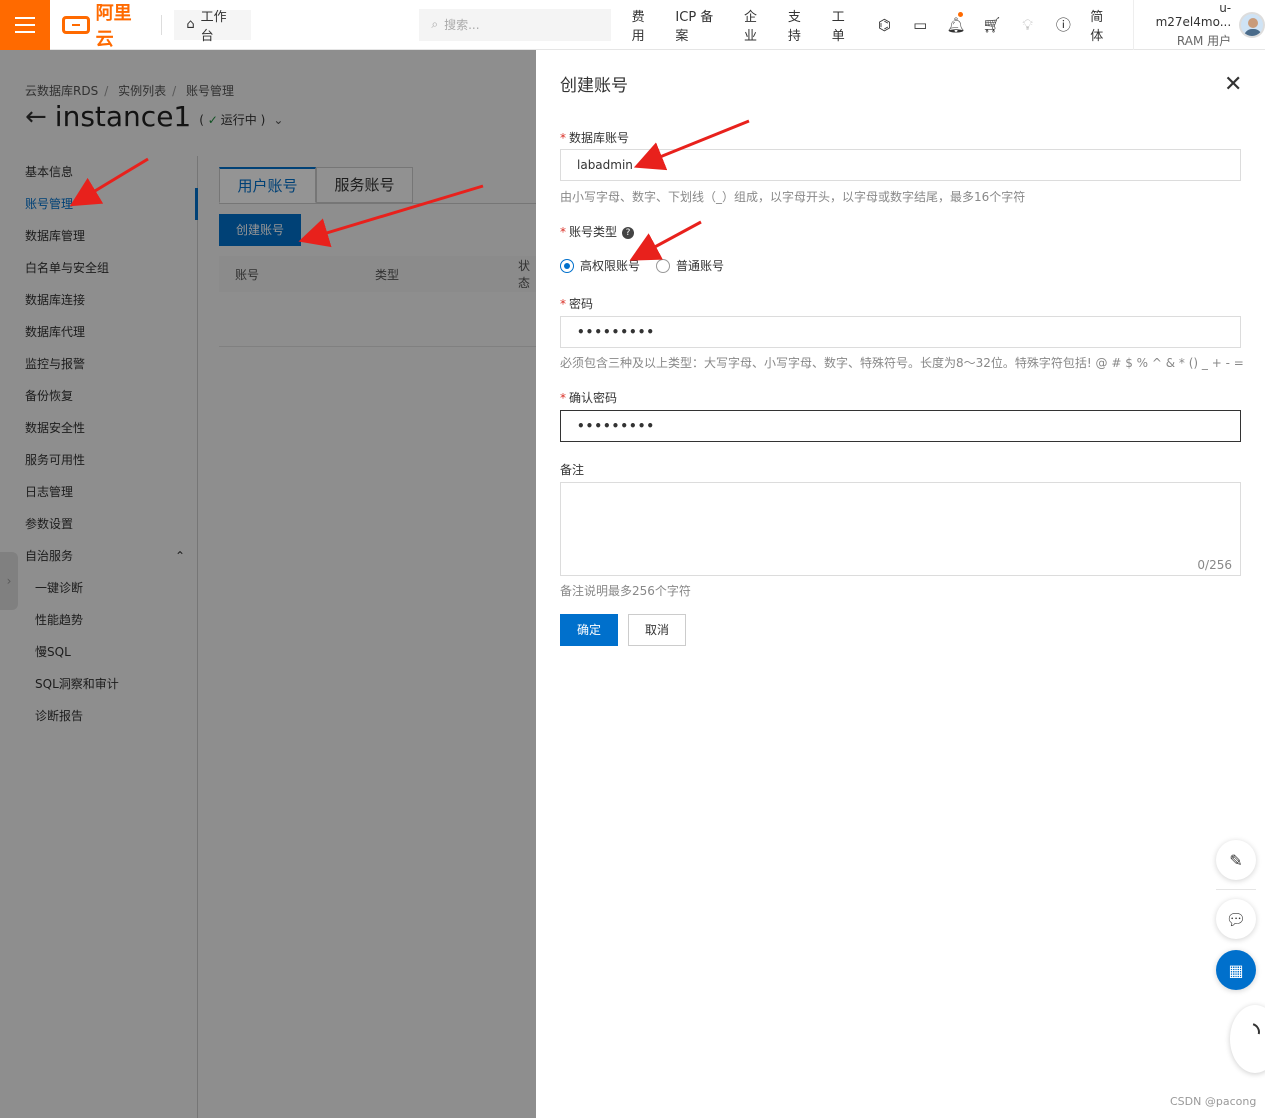  I want to click on account-type-label: * 账号类型?, so click(597, 231).